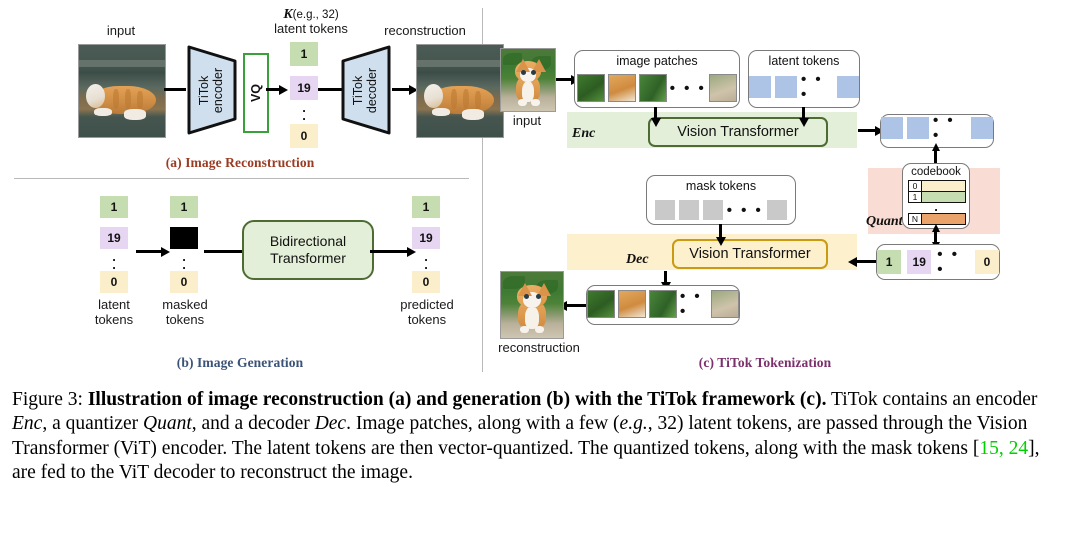  I want to click on panel-b-latent-token-2: 0, so click(114, 282).